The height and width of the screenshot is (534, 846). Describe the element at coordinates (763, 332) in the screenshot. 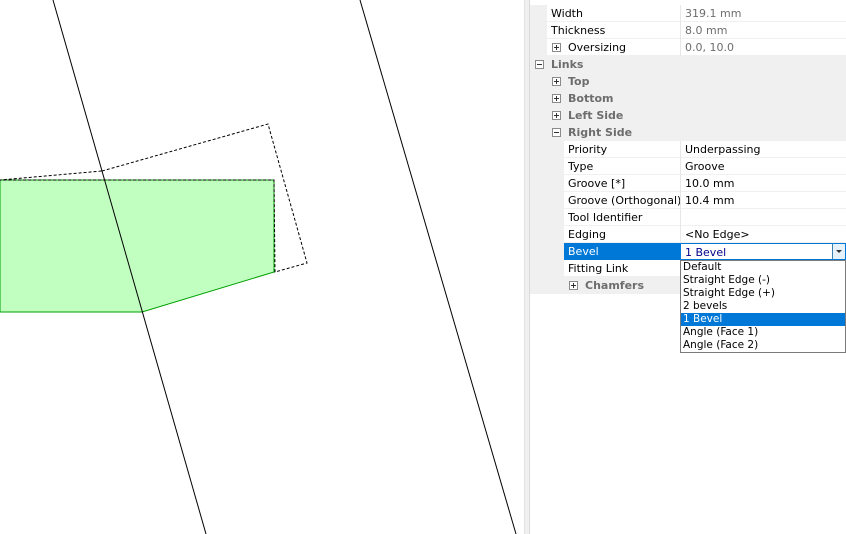

I see `dropdown-option: Angle (Face 1)` at that location.